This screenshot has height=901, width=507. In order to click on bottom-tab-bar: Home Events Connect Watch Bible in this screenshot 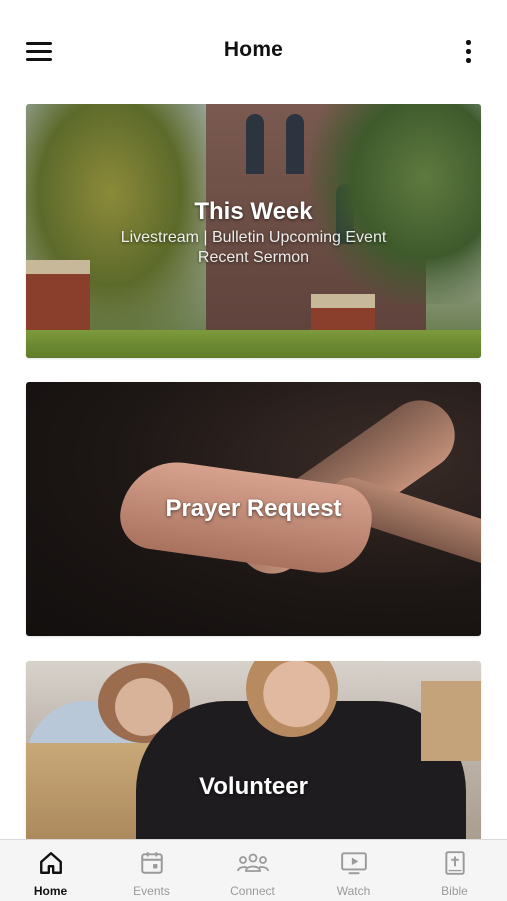, I will do `click(253, 870)`.